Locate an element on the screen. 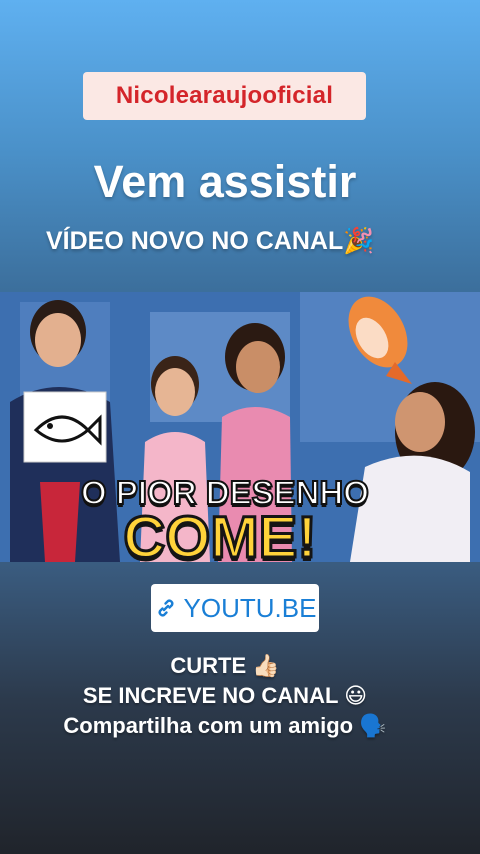  channel-tag: Nicolearaujooficial is located at coordinates (224, 96).